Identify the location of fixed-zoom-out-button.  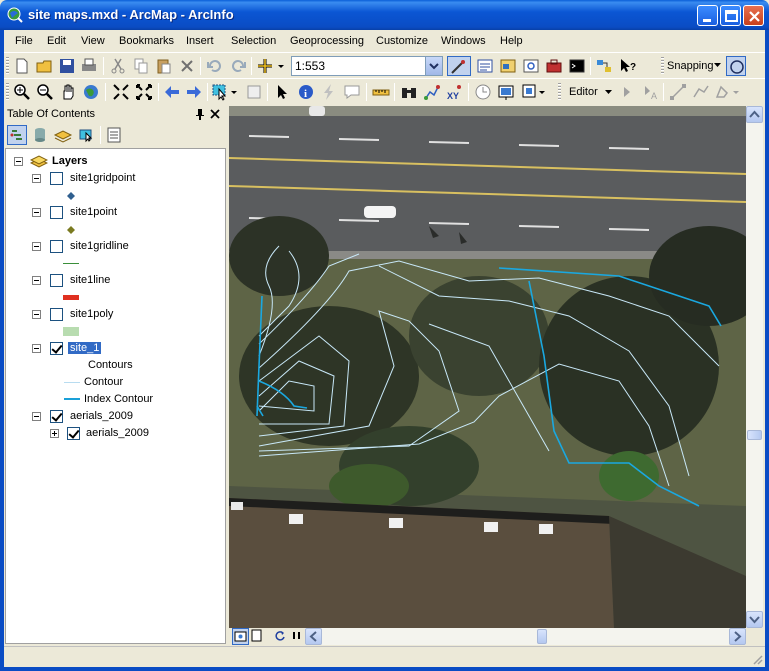
(144, 92).